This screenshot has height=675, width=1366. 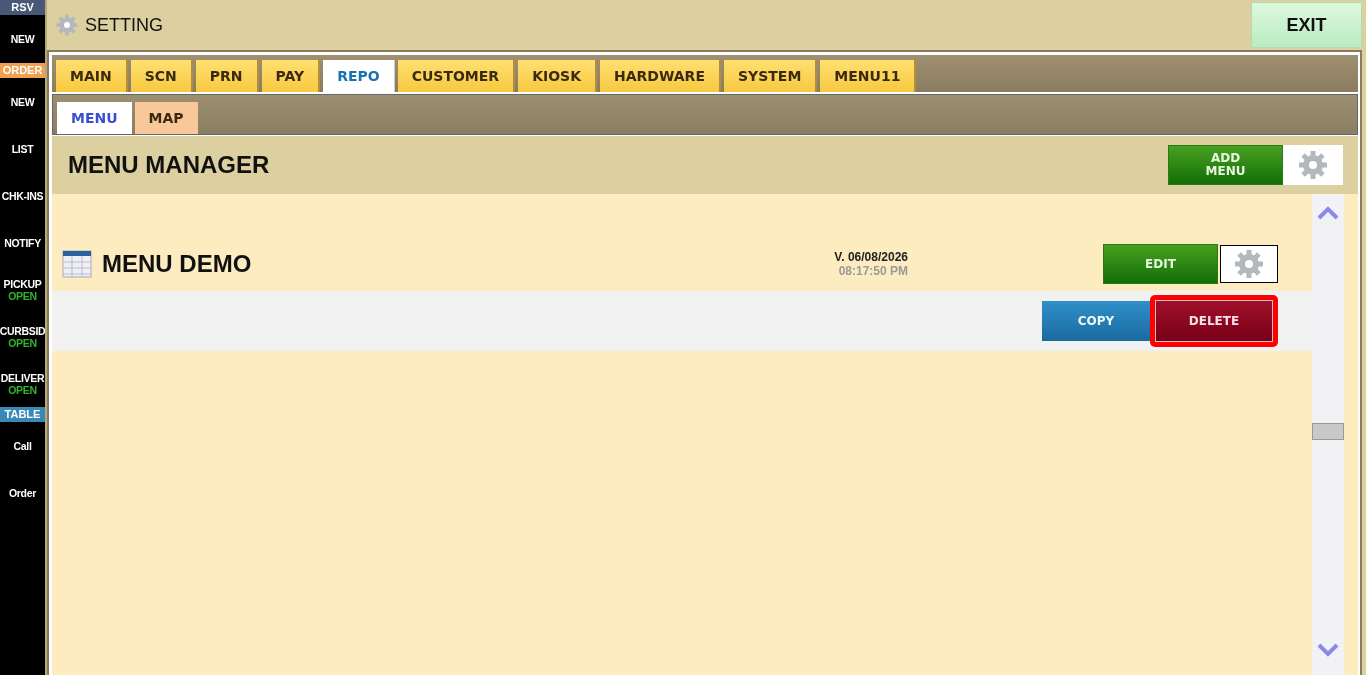 What do you see at coordinates (456, 76) in the screenshot?
I see `tab: CUSTOMER` at bounding box center [456, 76].